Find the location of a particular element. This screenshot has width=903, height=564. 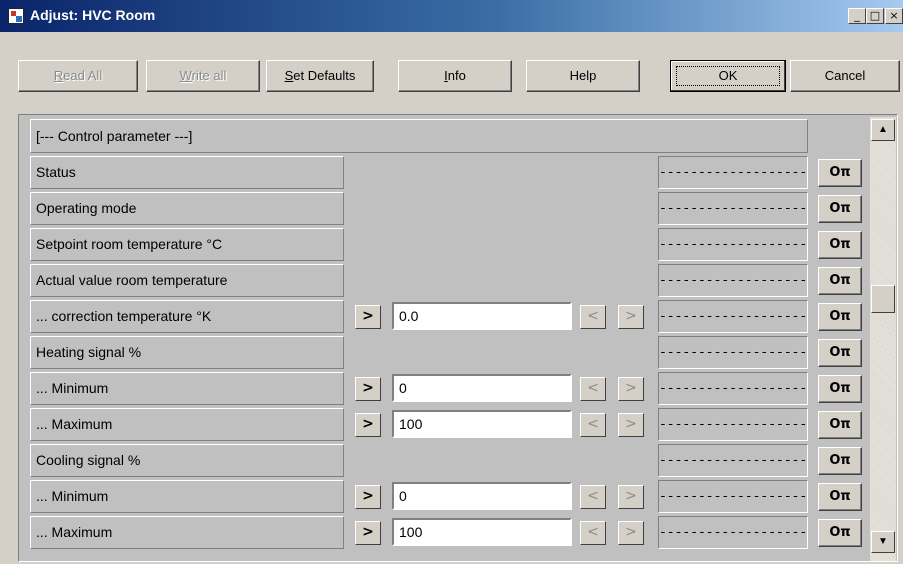

help-label: Help is located at coordinates (583, 75).